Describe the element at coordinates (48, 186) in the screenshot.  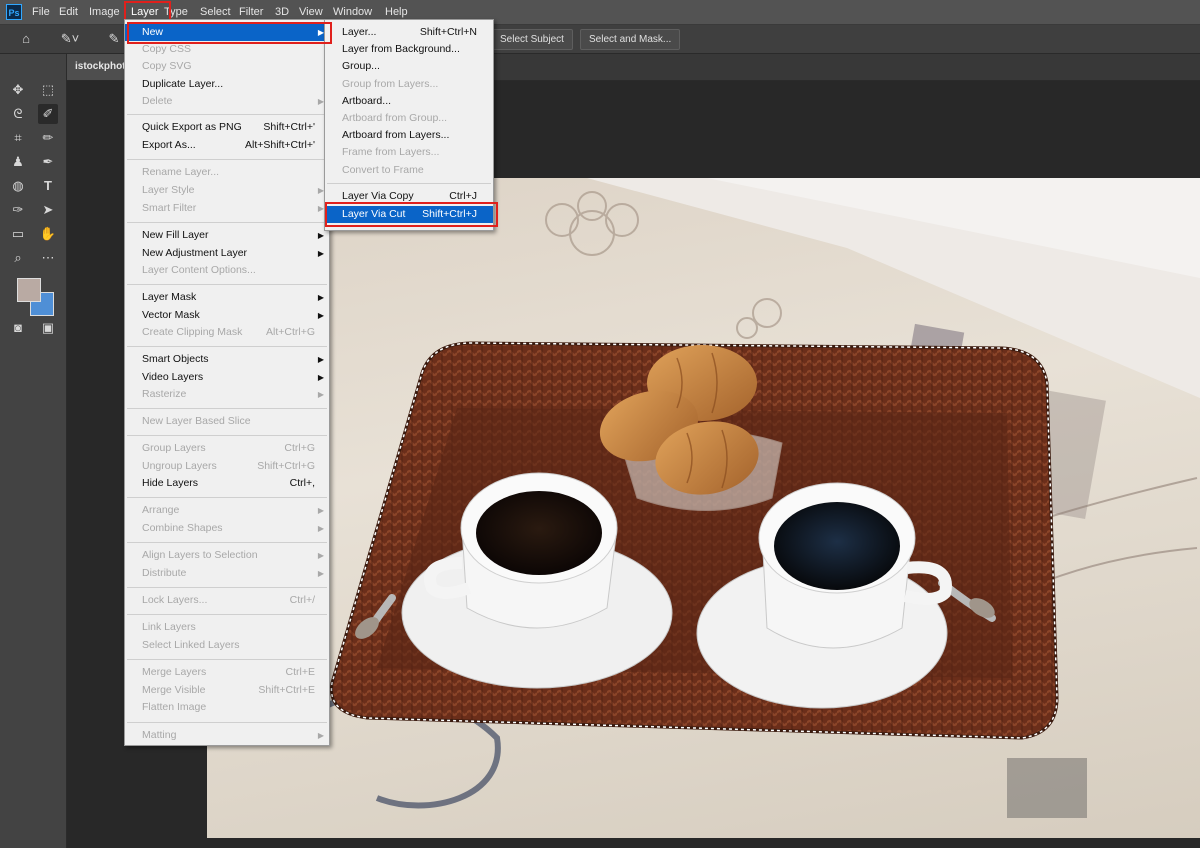
I see `type-tool-icon: T` at that location.